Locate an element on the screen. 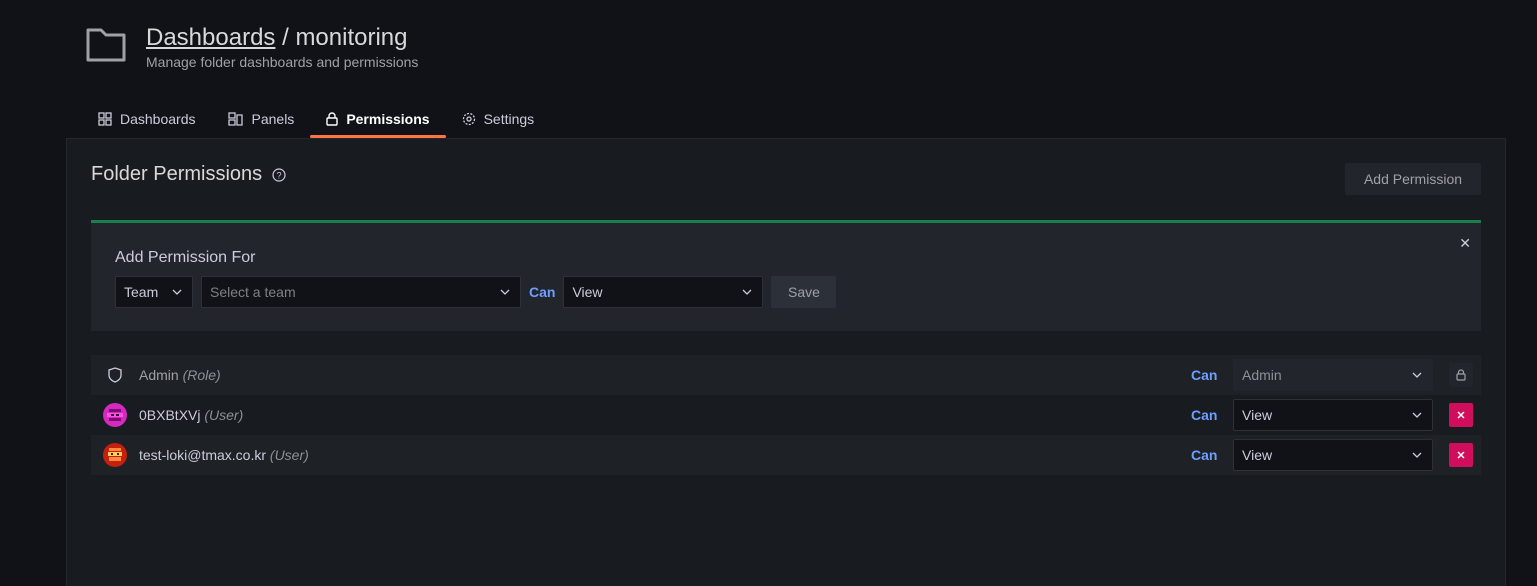 The image size is (1537, 586). tab-panels: Panels is located at coordinates (261, 119).